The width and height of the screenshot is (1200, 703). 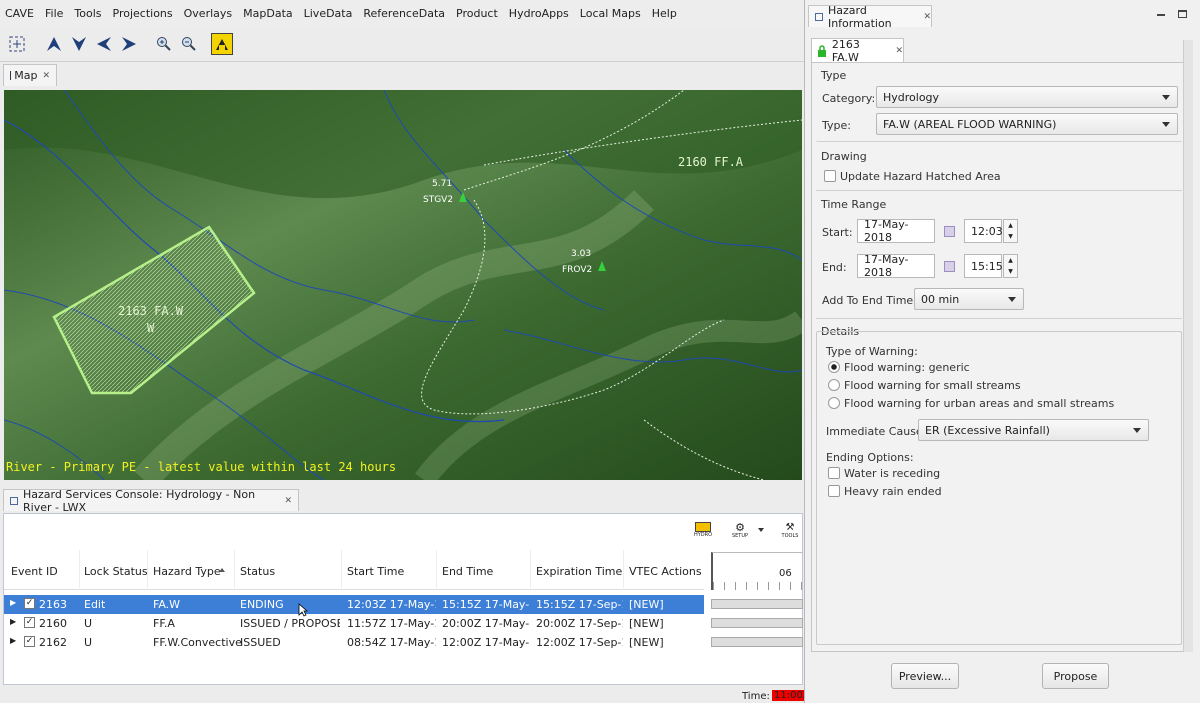 I want to click on row-status: ENDING, so click(x=262, y=604).